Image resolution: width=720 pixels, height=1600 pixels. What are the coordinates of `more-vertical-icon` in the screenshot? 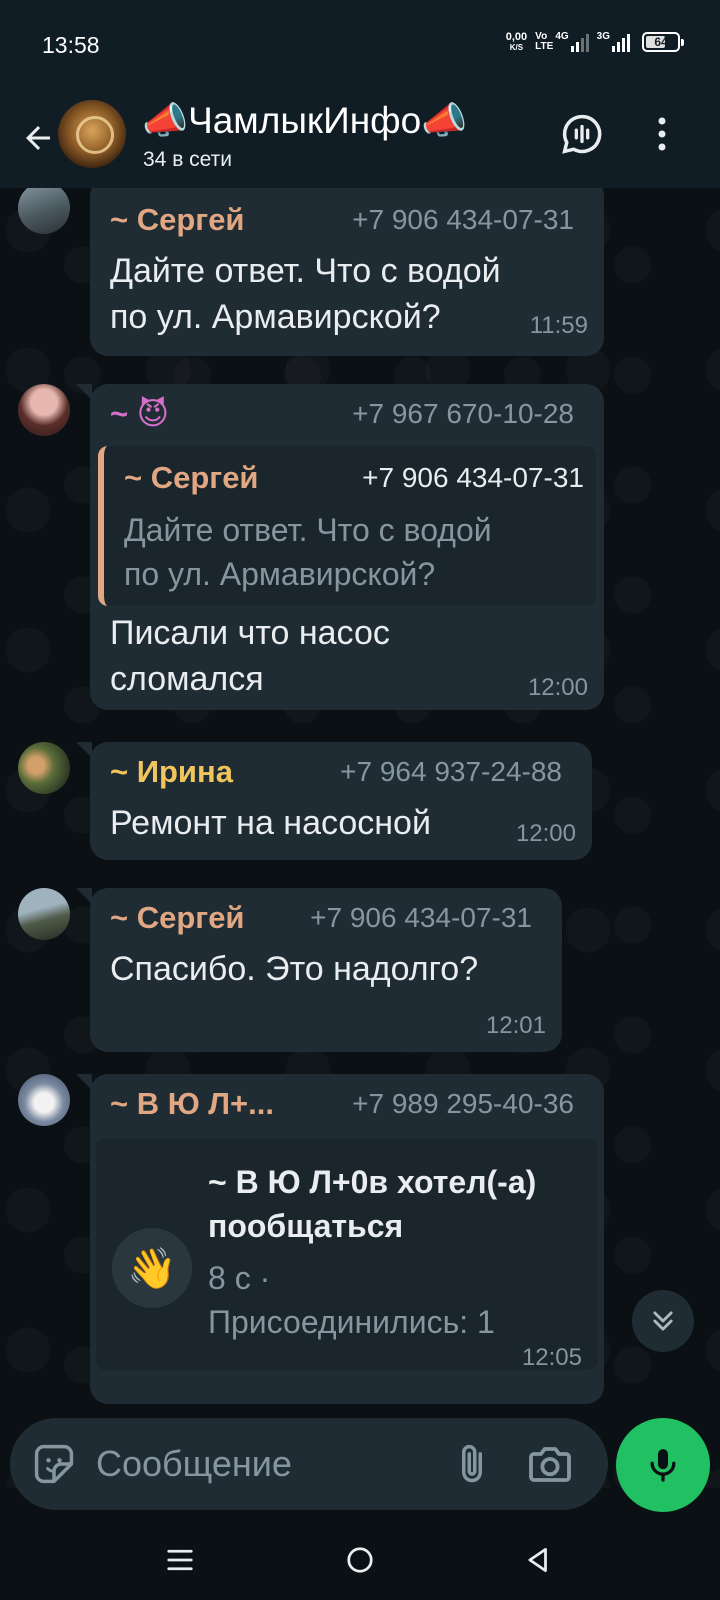 It's located at (662, 134).